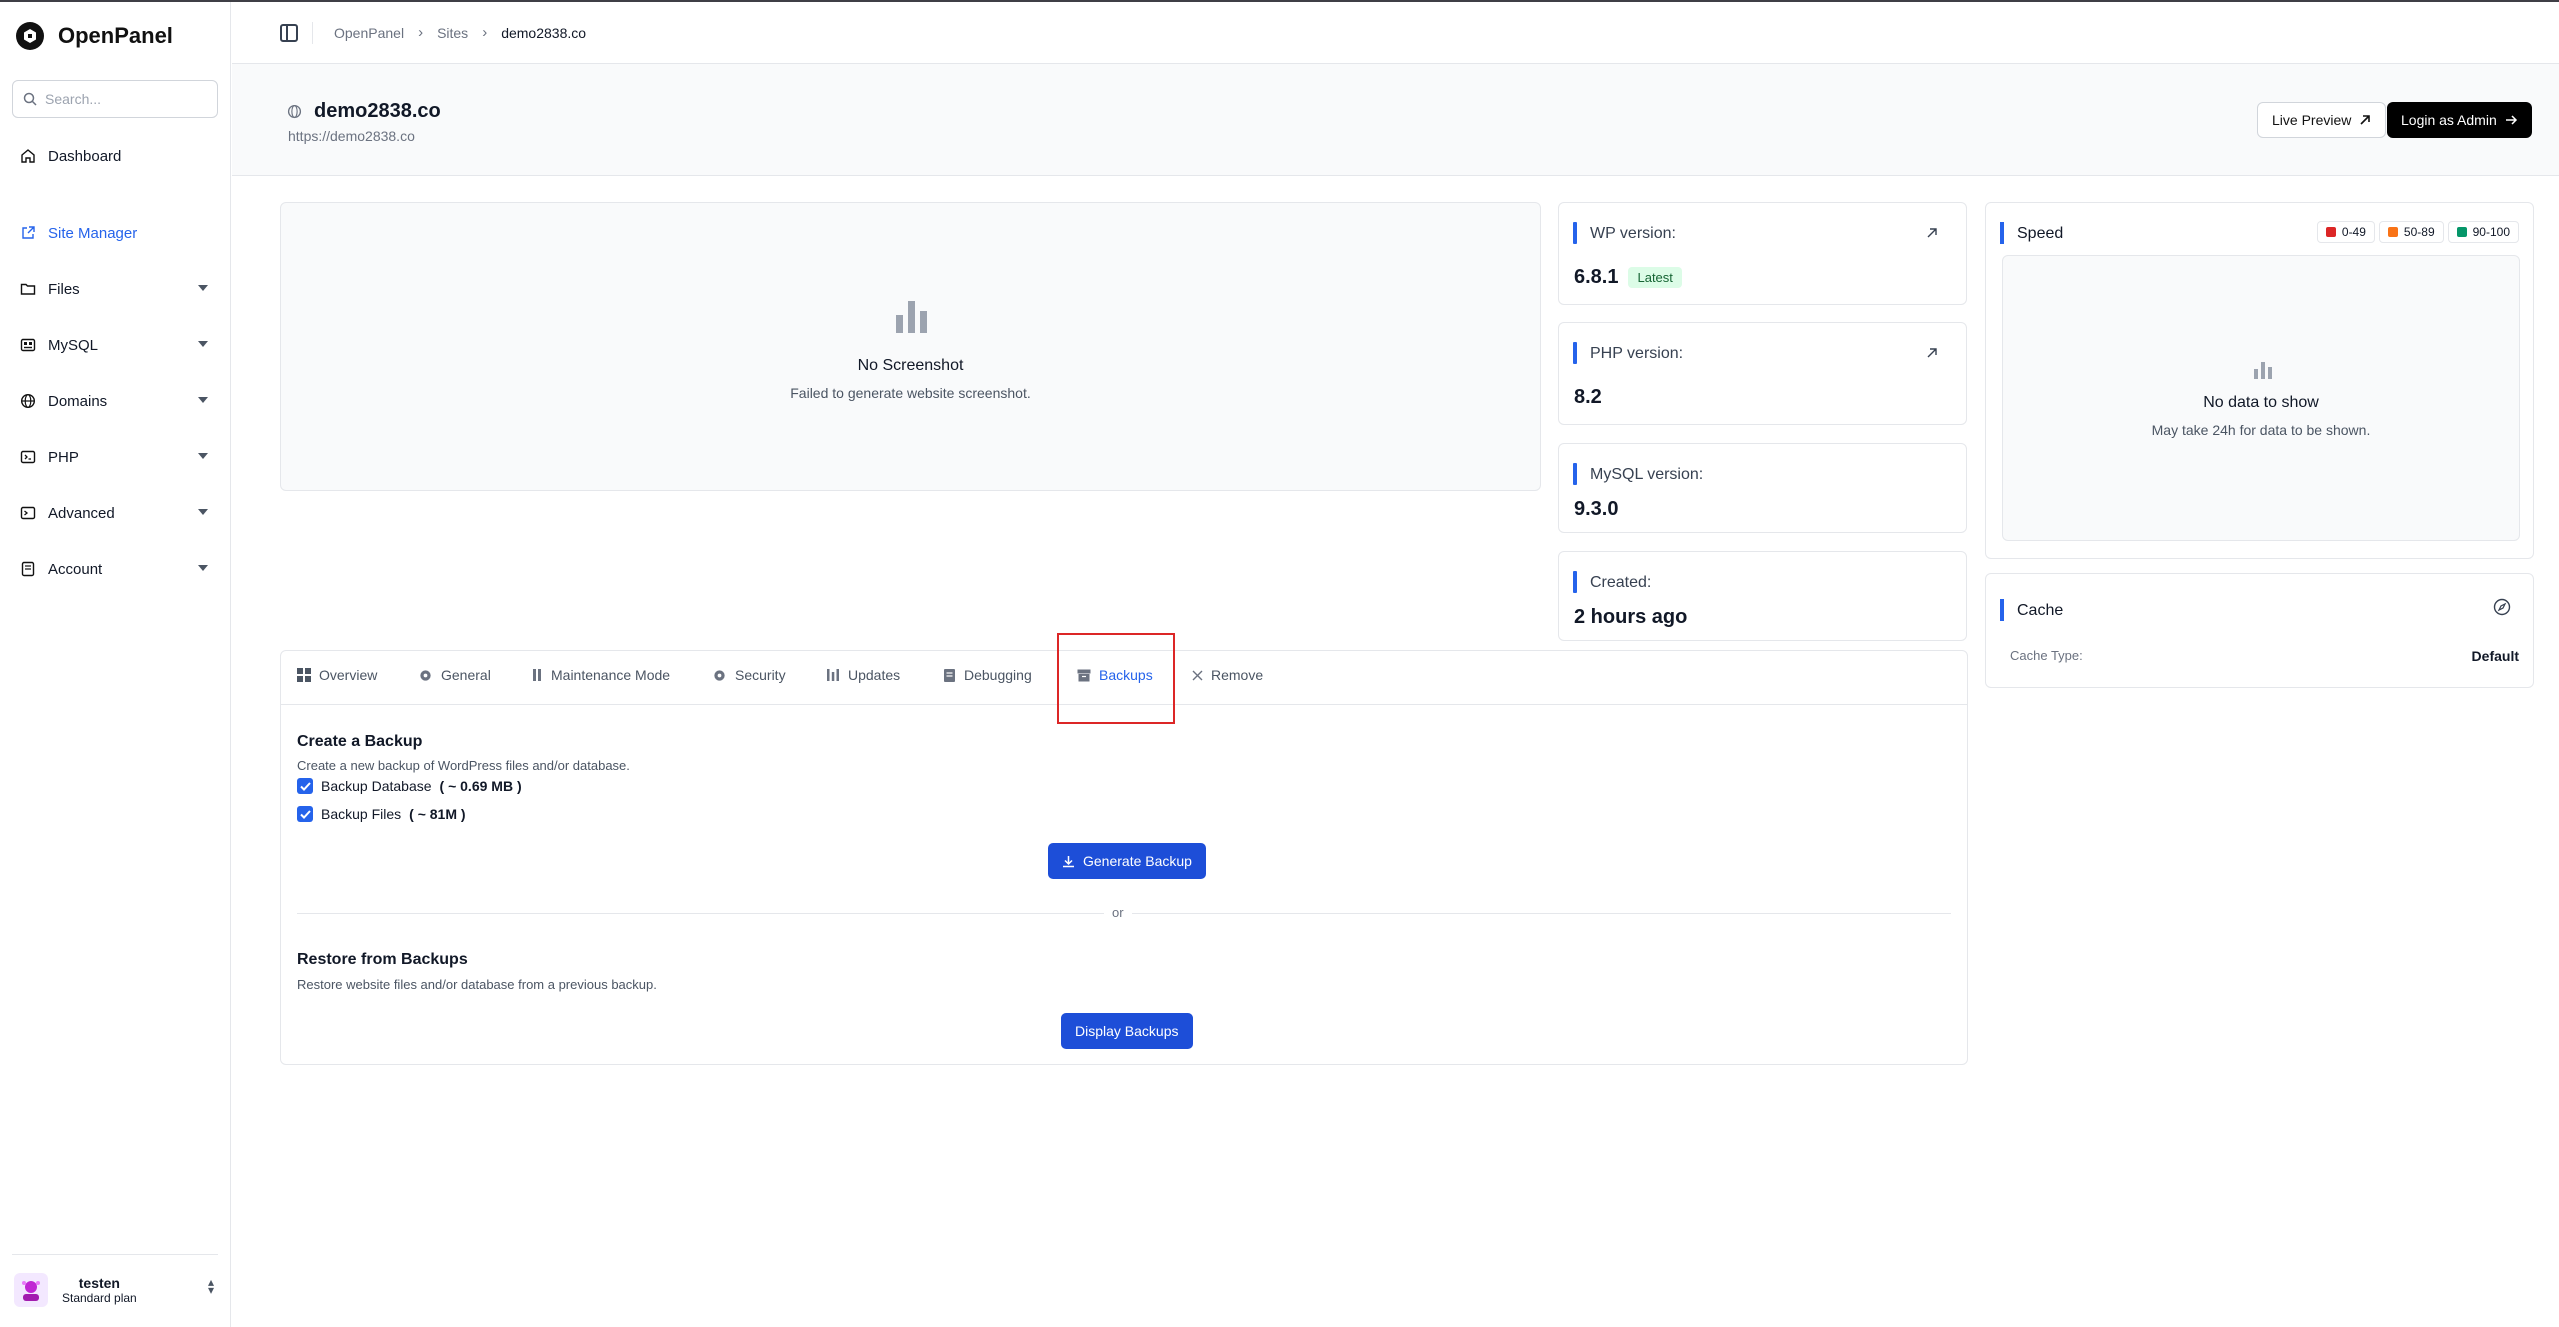 The width and height of the screenshot is (2559, 1327). Describe the element at coordinates (1395, 33) in the screenshot. I see `topbar: OpenPanel › Sites › demo2838.co` at that location.